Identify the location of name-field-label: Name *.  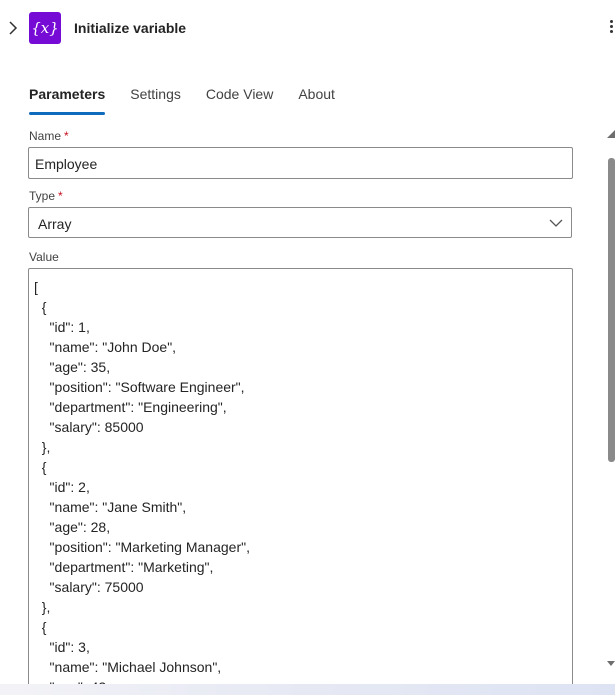
(49, 136).